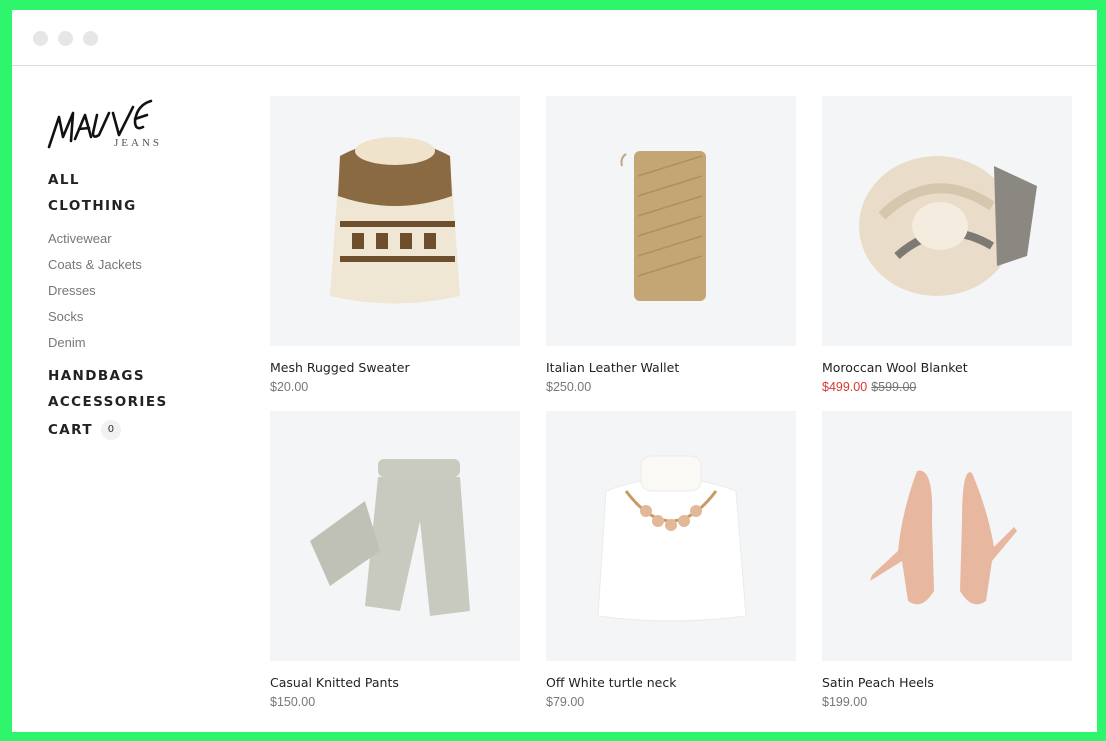 The height and width of the screenshot is (741, 1106). I want to click on heels-image, so click(943, 537).